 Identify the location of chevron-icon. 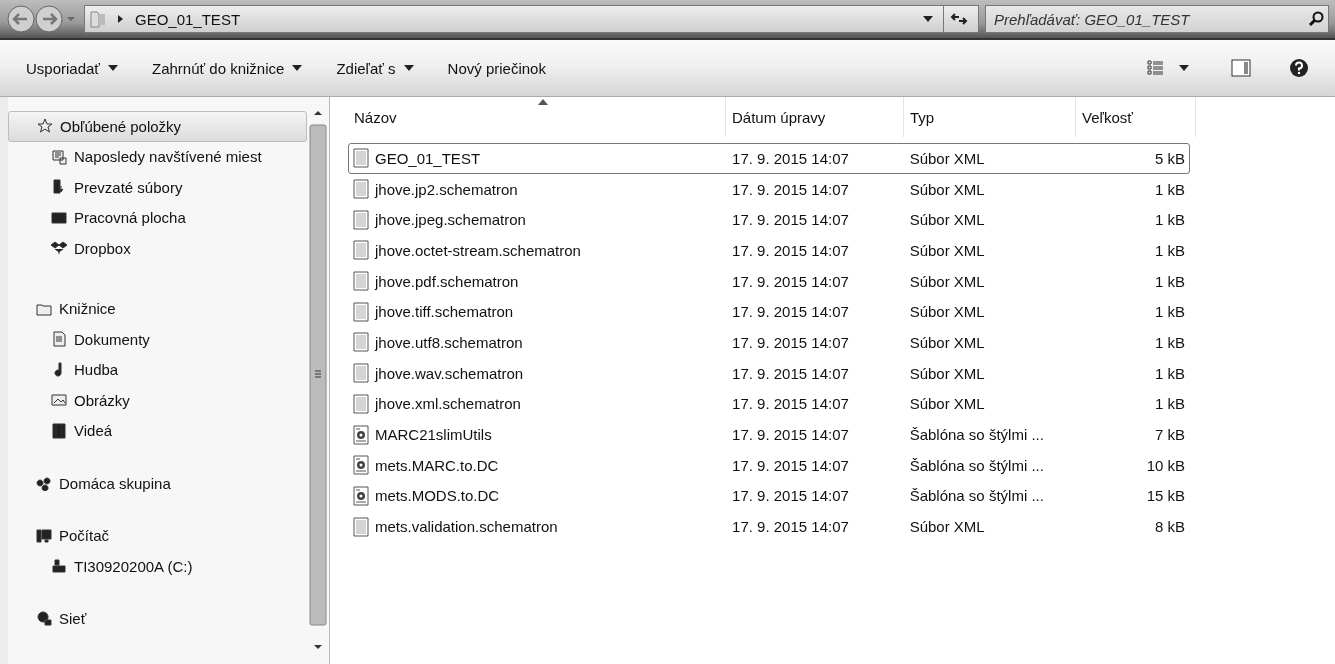
(121, 19).